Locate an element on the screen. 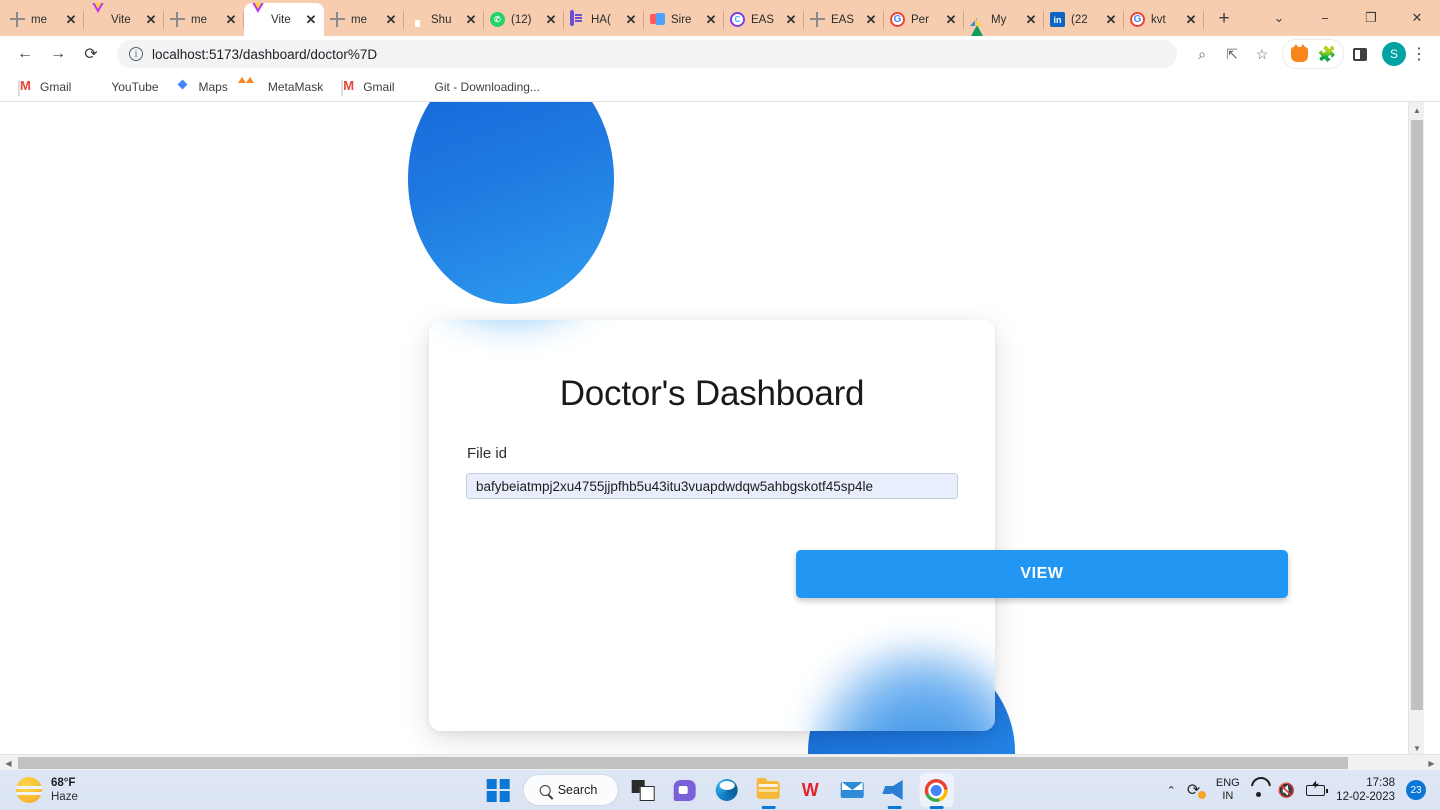 The width and height of the screenshot is (1440, 810). scroll-up-icon: ▲ is located at coordinates (1416, 110).